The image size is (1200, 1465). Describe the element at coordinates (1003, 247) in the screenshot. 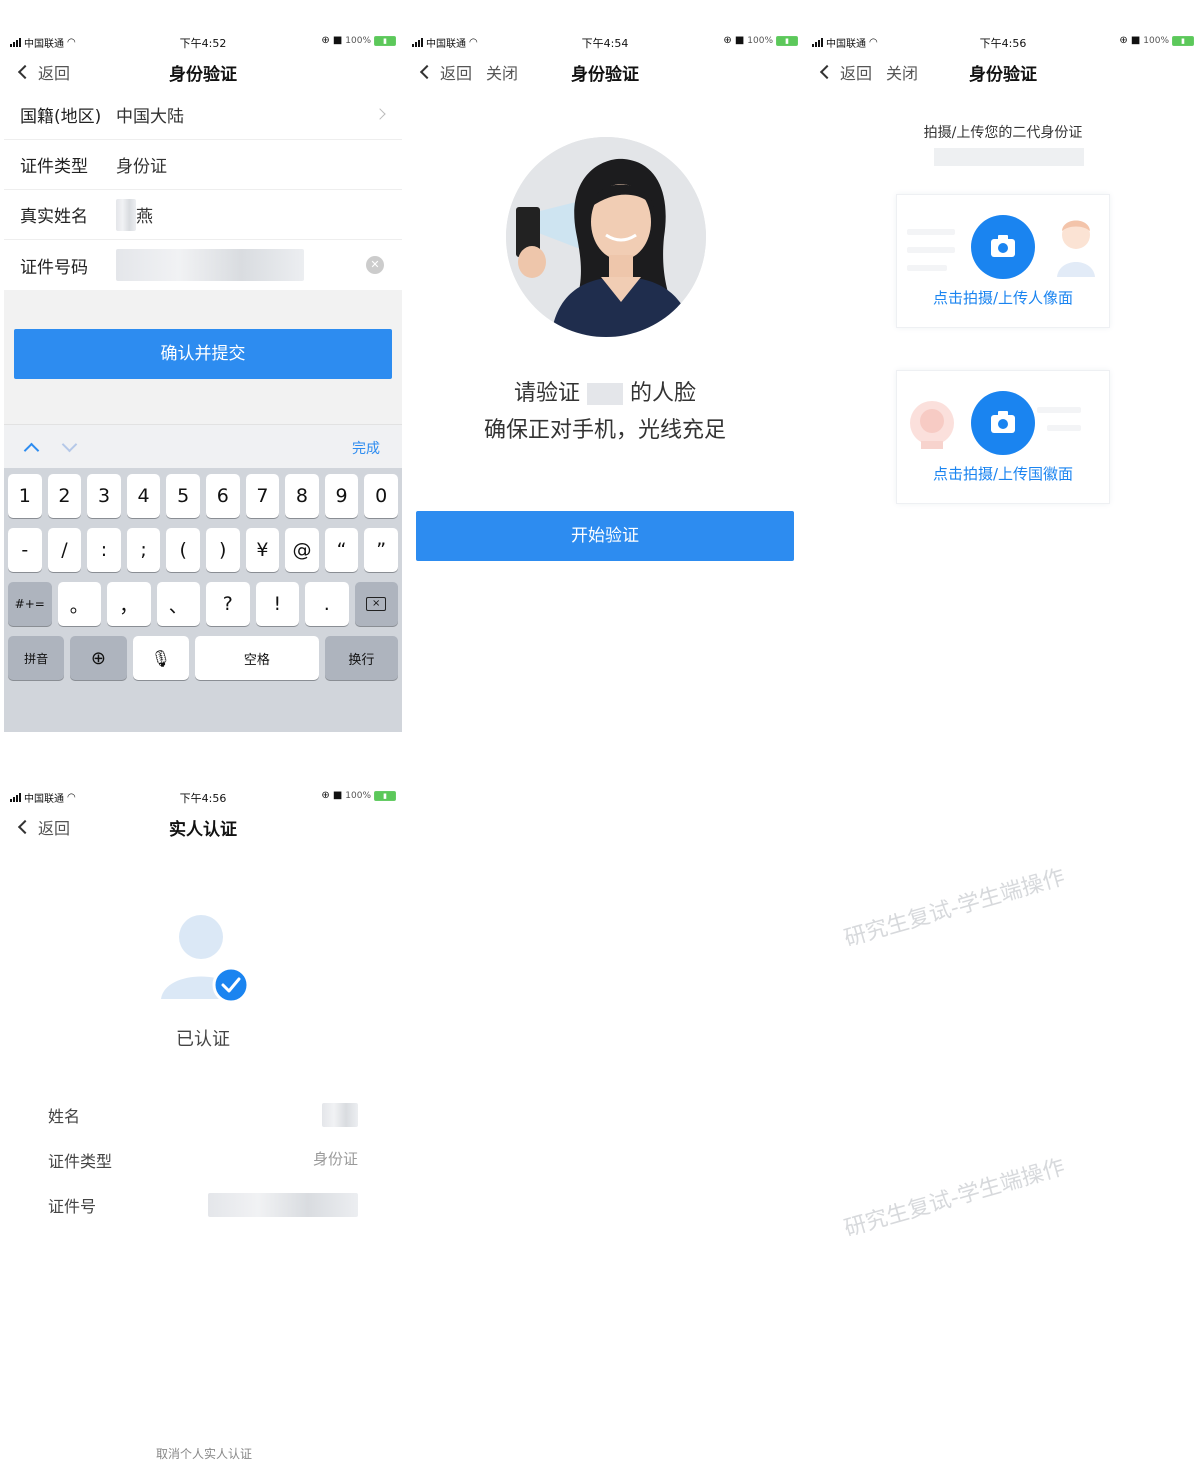

I see `portrait-camera-button` at that location.